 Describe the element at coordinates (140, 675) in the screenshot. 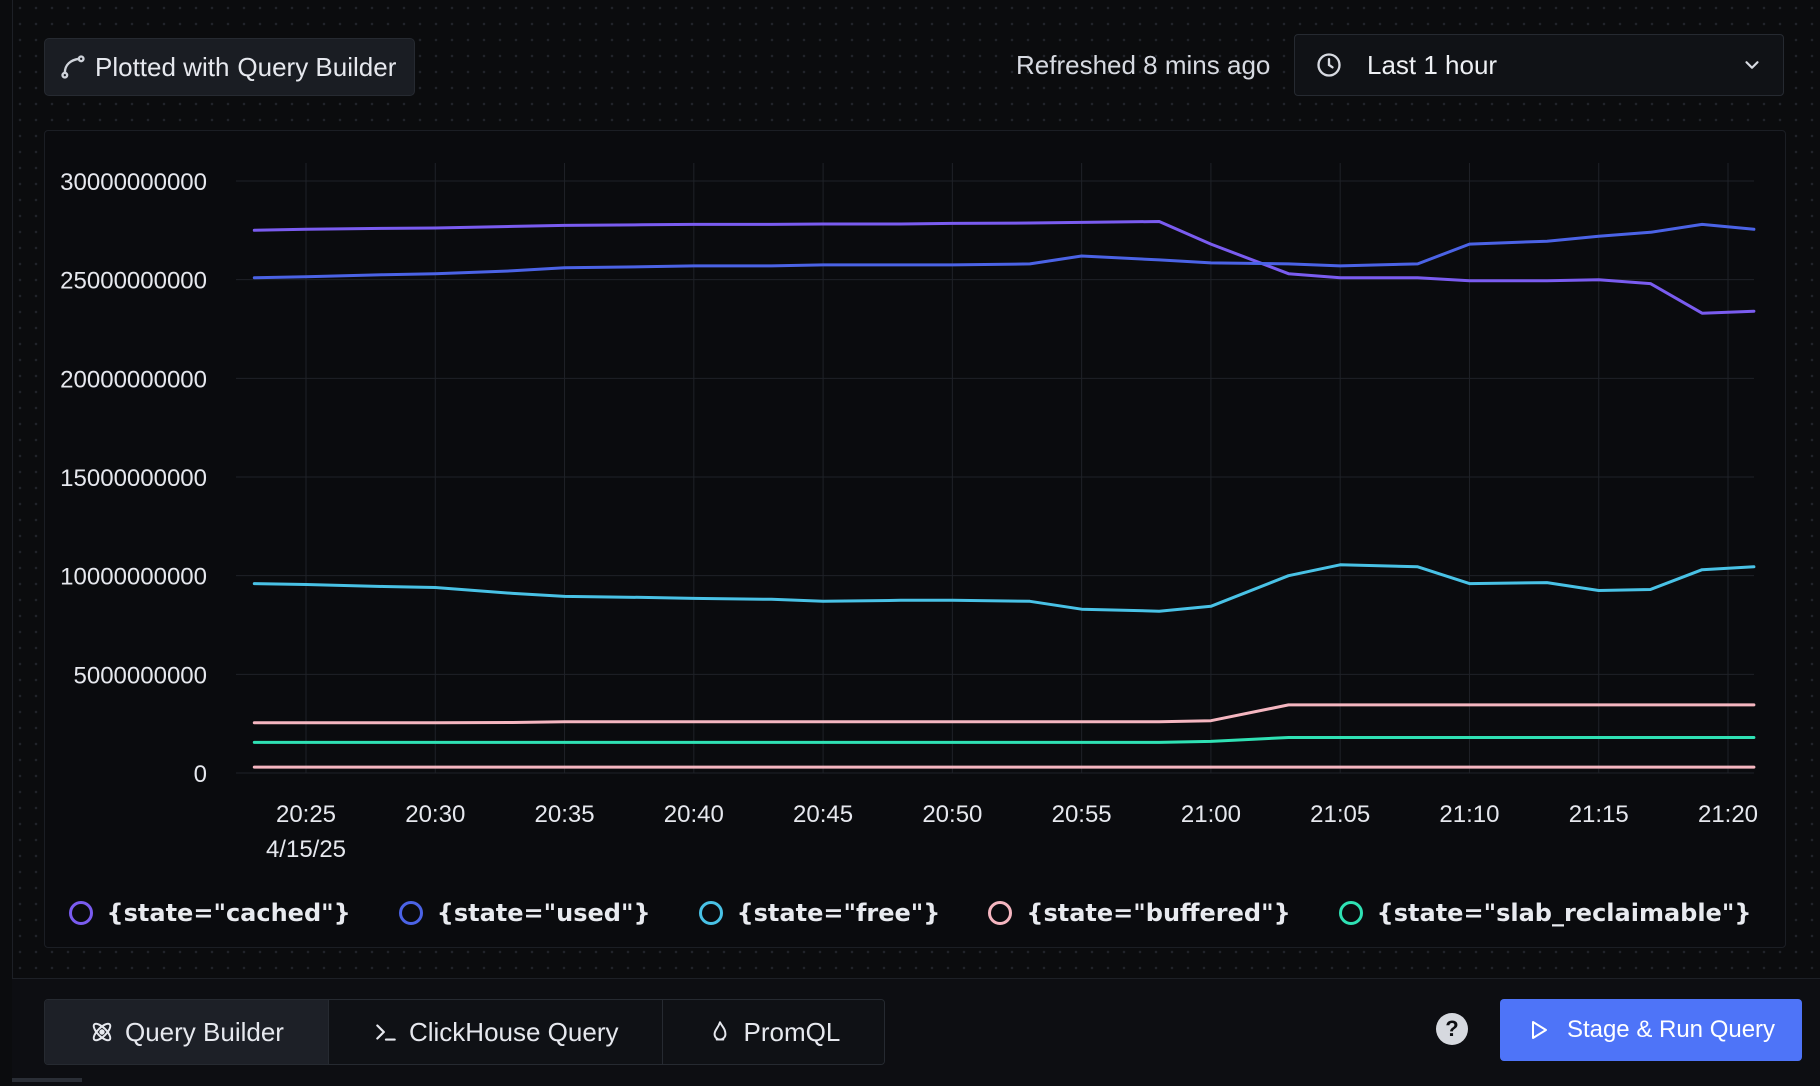

I see `y-tick-label: 5000000000` at that location.